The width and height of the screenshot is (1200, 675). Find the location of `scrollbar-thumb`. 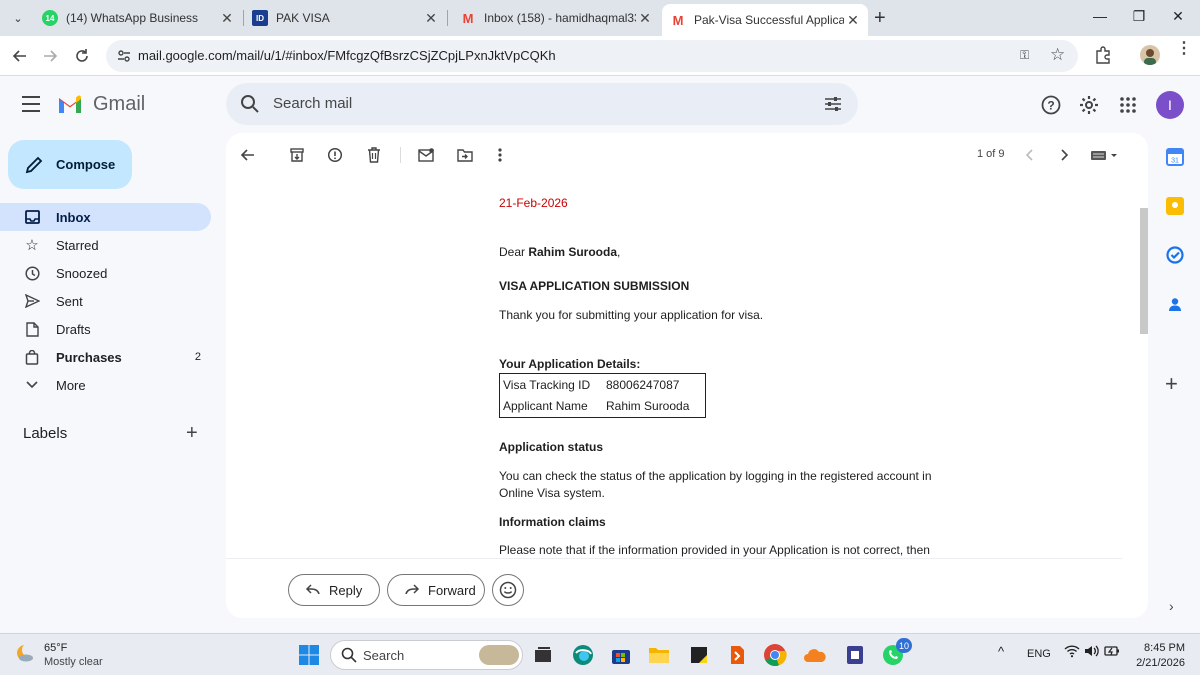

scrollbar-thumb is located at coordinates (1144, 271).